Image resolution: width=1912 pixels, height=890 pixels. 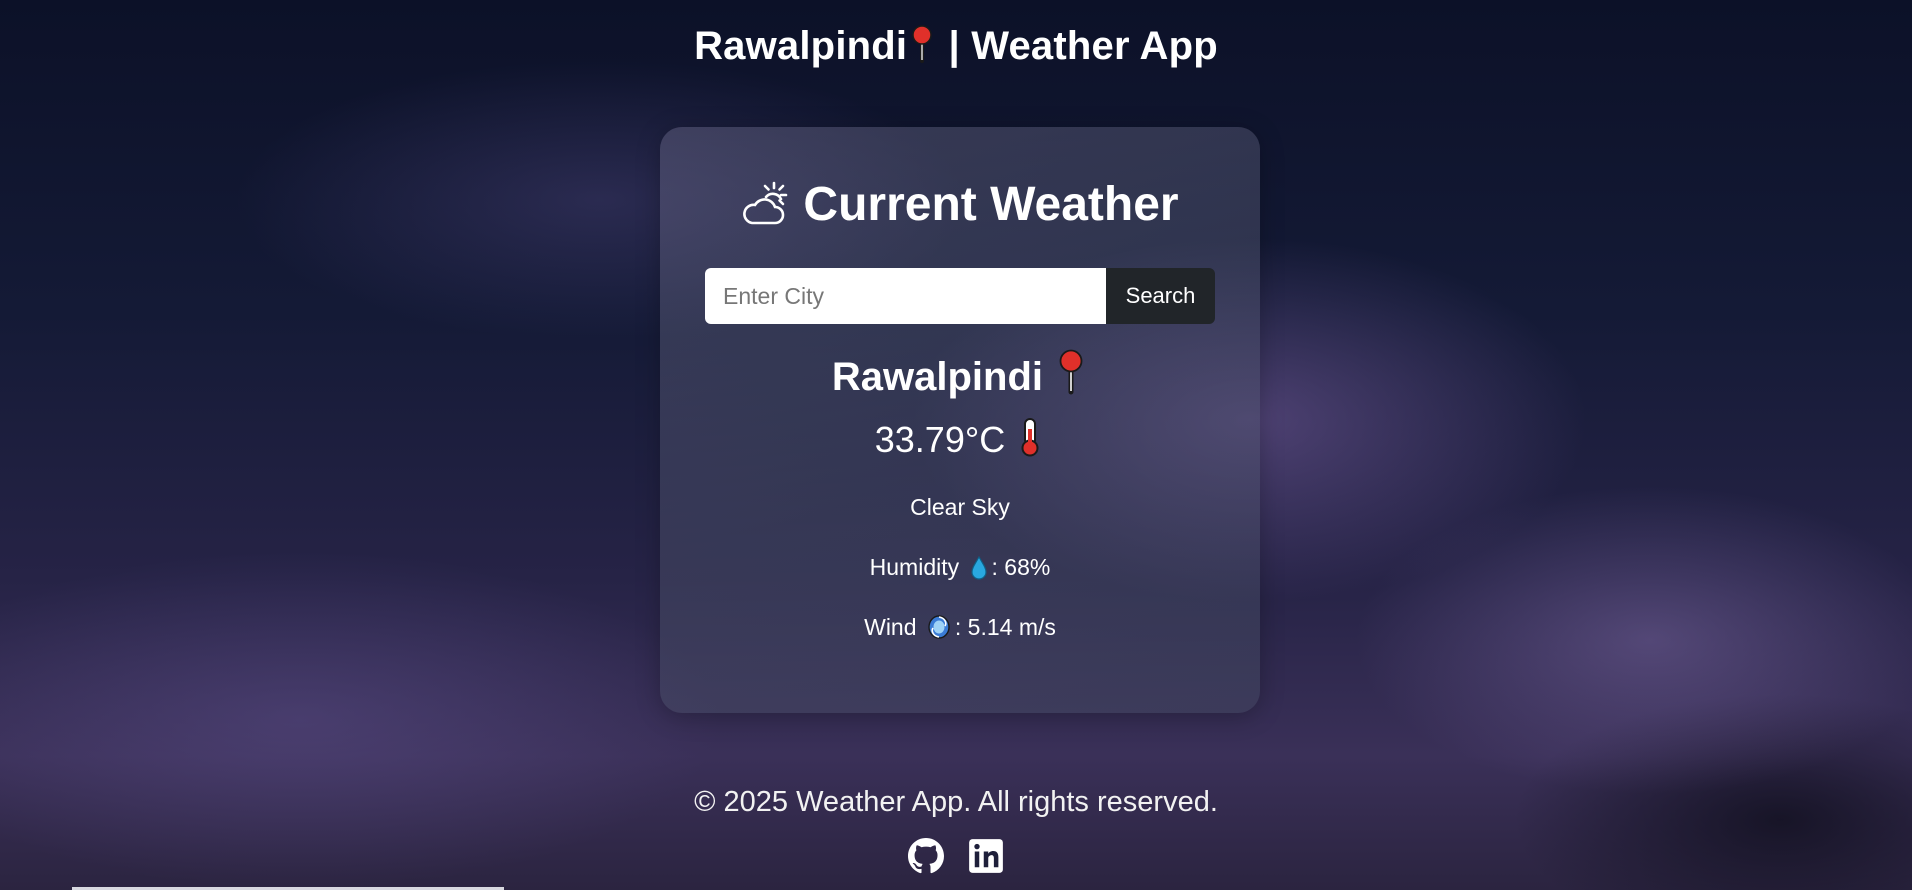 I want to click on humidity-value: : 68%, so click(x=1021, y=567).